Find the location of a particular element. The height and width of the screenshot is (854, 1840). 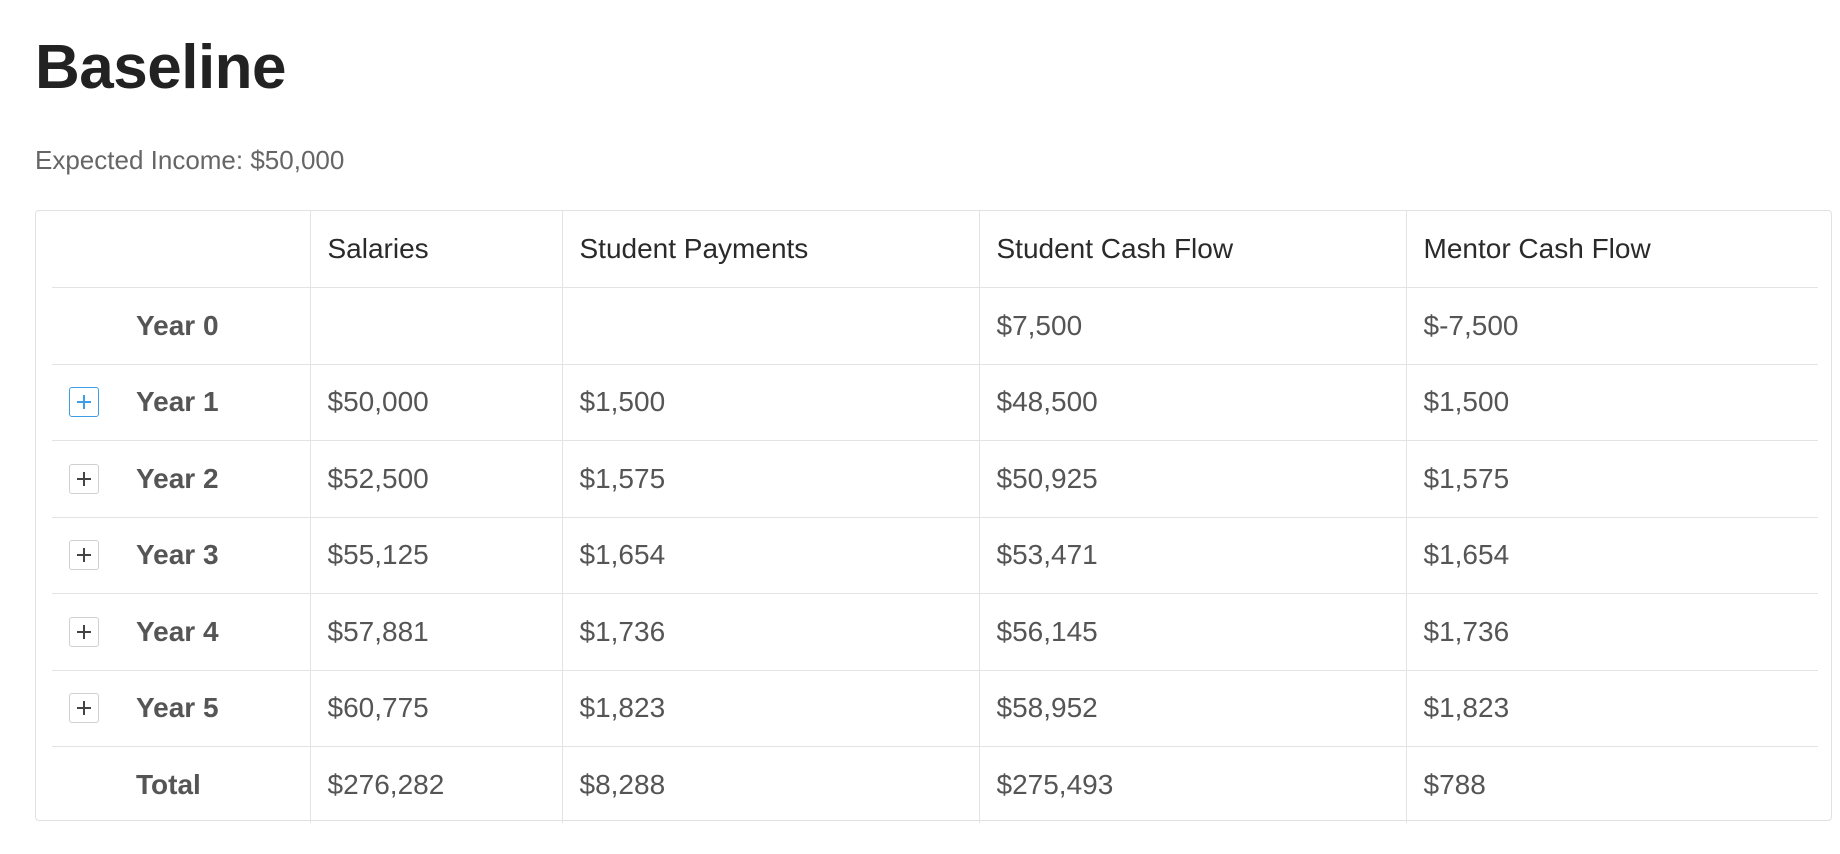

table-row: Year 1 $50,000 $1,500 $48,500 $1,500 is located at coordinates (935, 402).